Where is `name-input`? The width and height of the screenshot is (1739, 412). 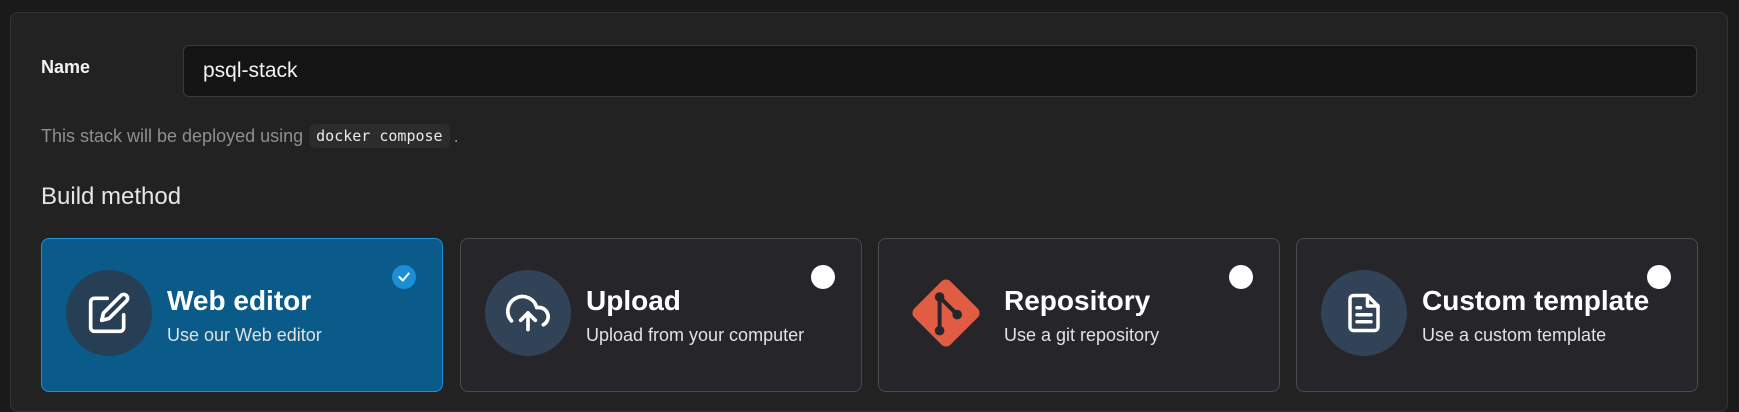 name-input is located at coordinates (940, 71).